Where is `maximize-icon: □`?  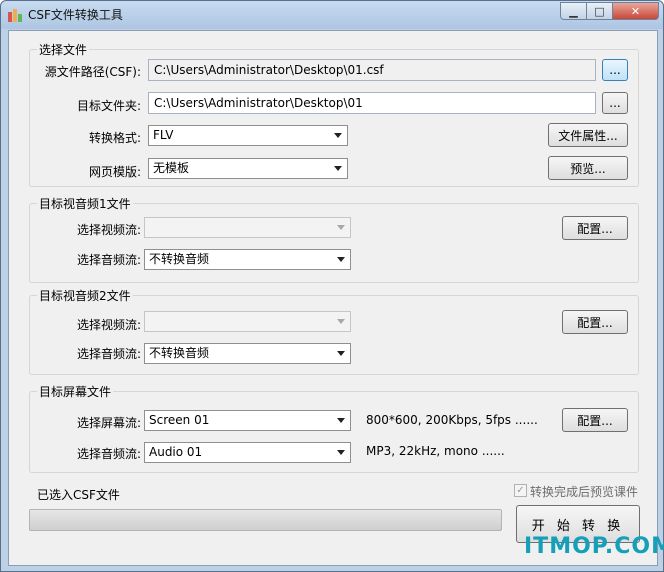 maximize-icon: □ is located at coordinates (599, 11).